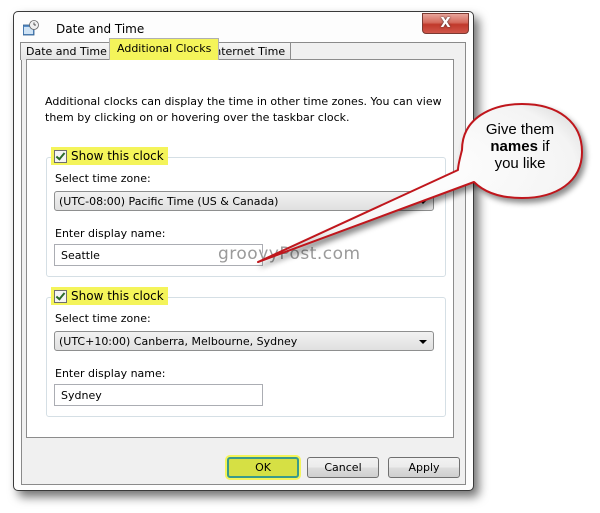 The width and height of the screenshot is (600, 513). What do you see at coordinates (543, 146) in the screenshot?
I see `callout-line-2-rest: if` at bounding box center [543, 146].